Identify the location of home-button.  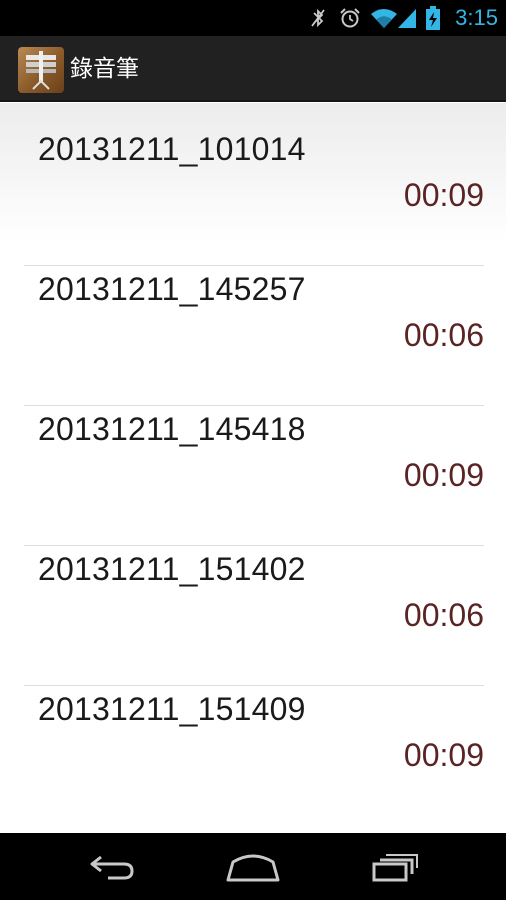
(253, 866).